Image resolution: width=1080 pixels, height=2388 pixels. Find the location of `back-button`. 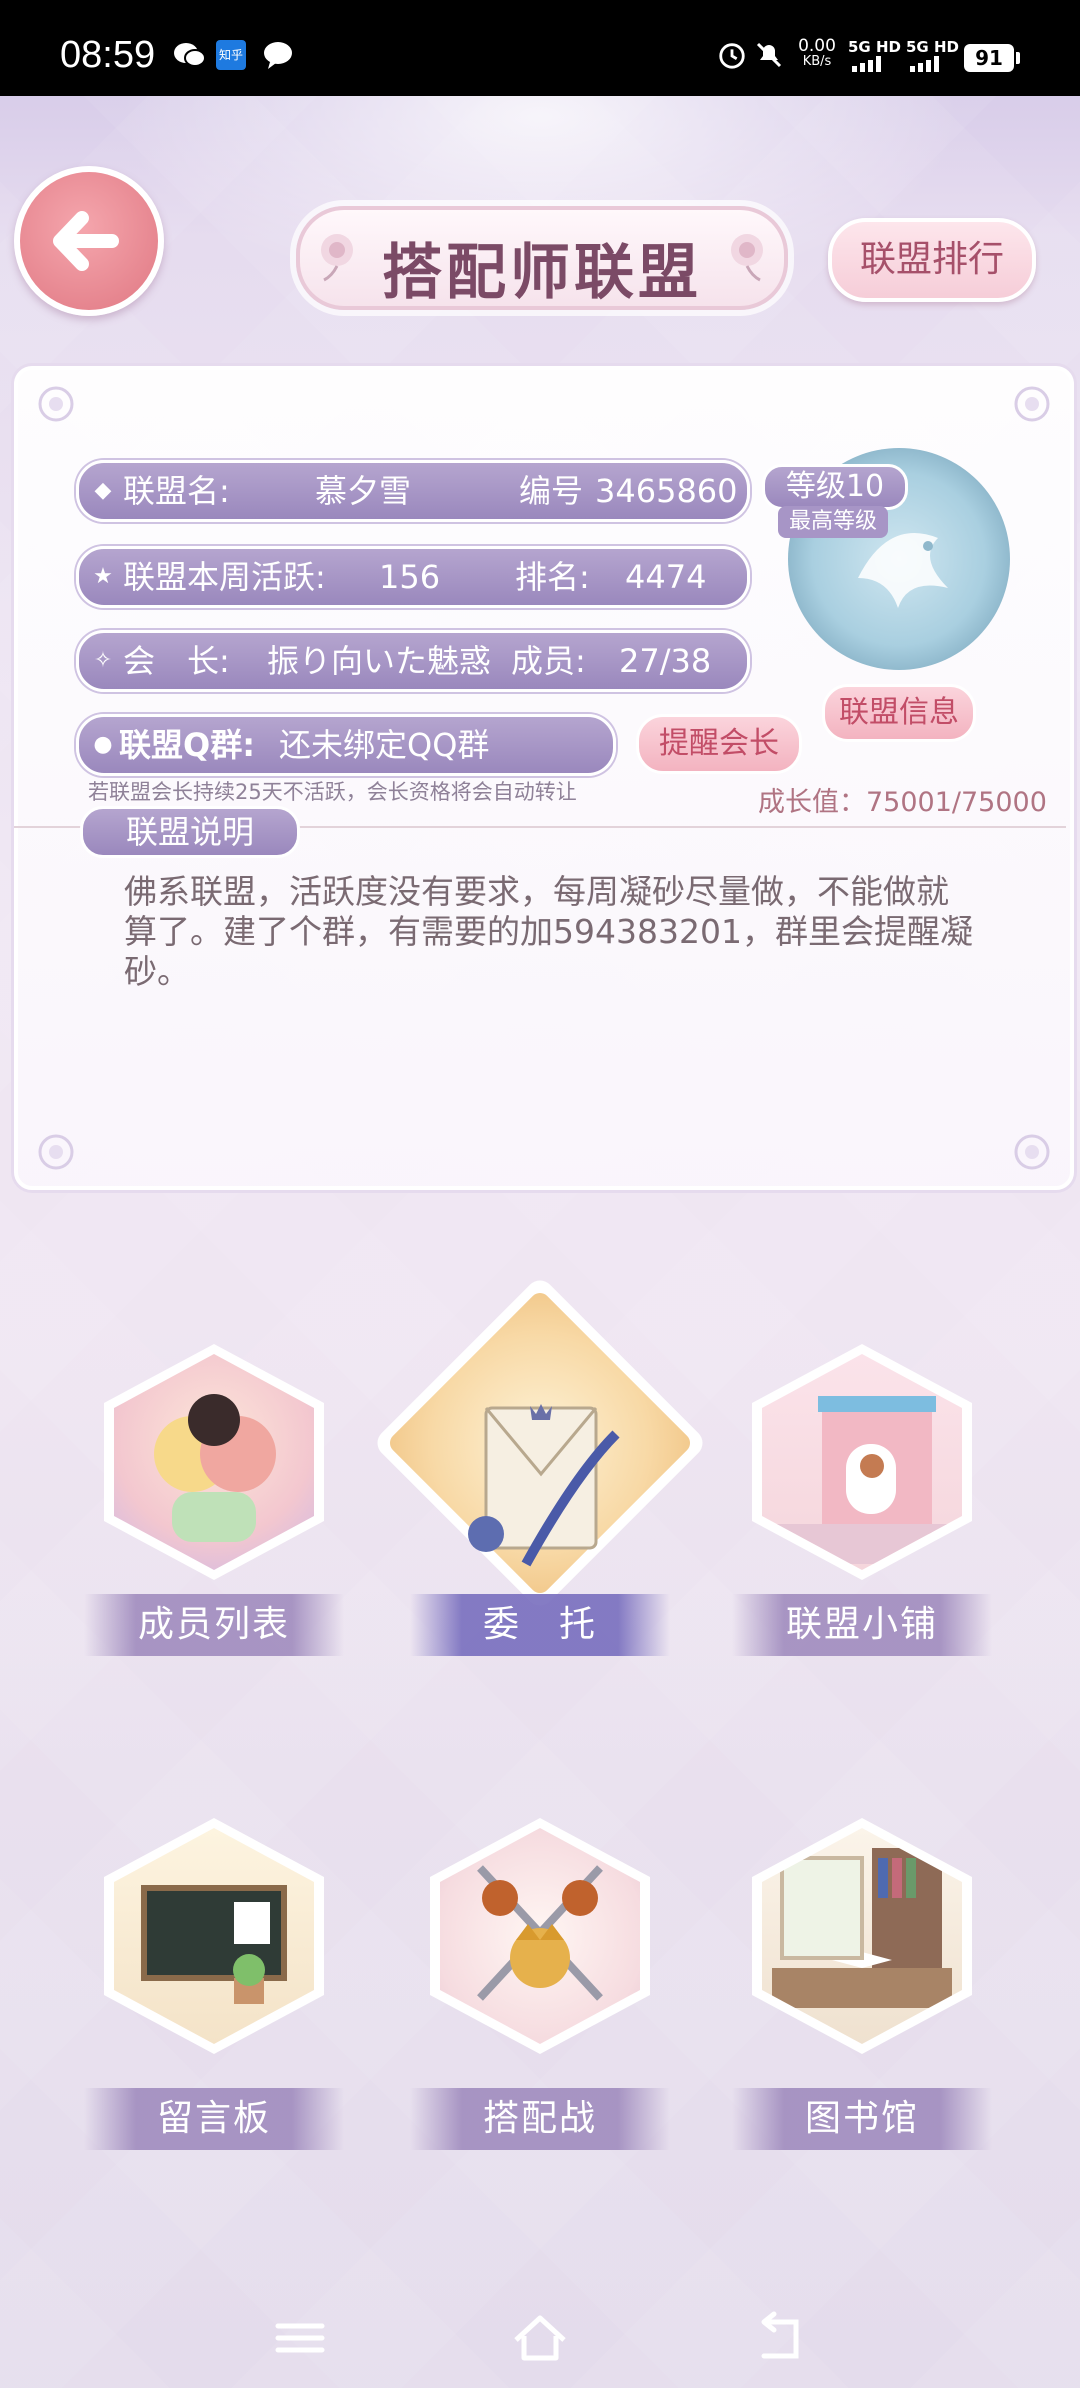

back-button is located at coordinates (89, 241).